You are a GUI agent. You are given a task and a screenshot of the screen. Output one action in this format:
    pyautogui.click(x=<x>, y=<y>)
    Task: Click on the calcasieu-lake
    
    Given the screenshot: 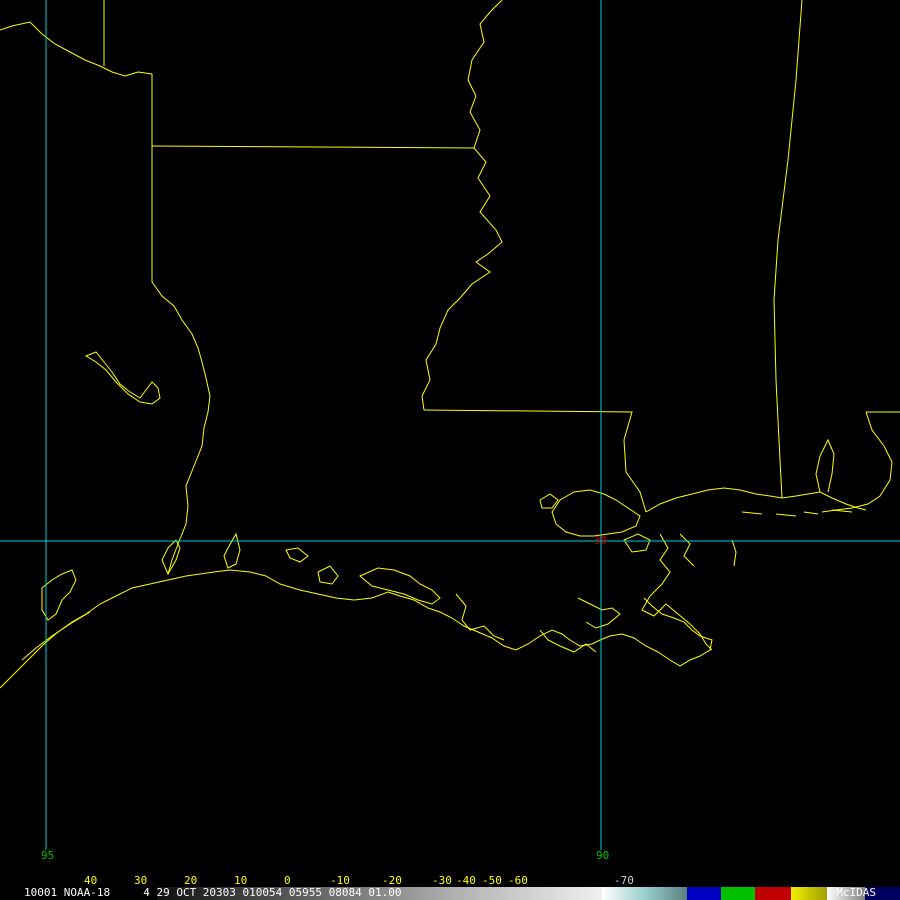 What is the action you would take?
    pyautogui.click(x=232, y=550)
    